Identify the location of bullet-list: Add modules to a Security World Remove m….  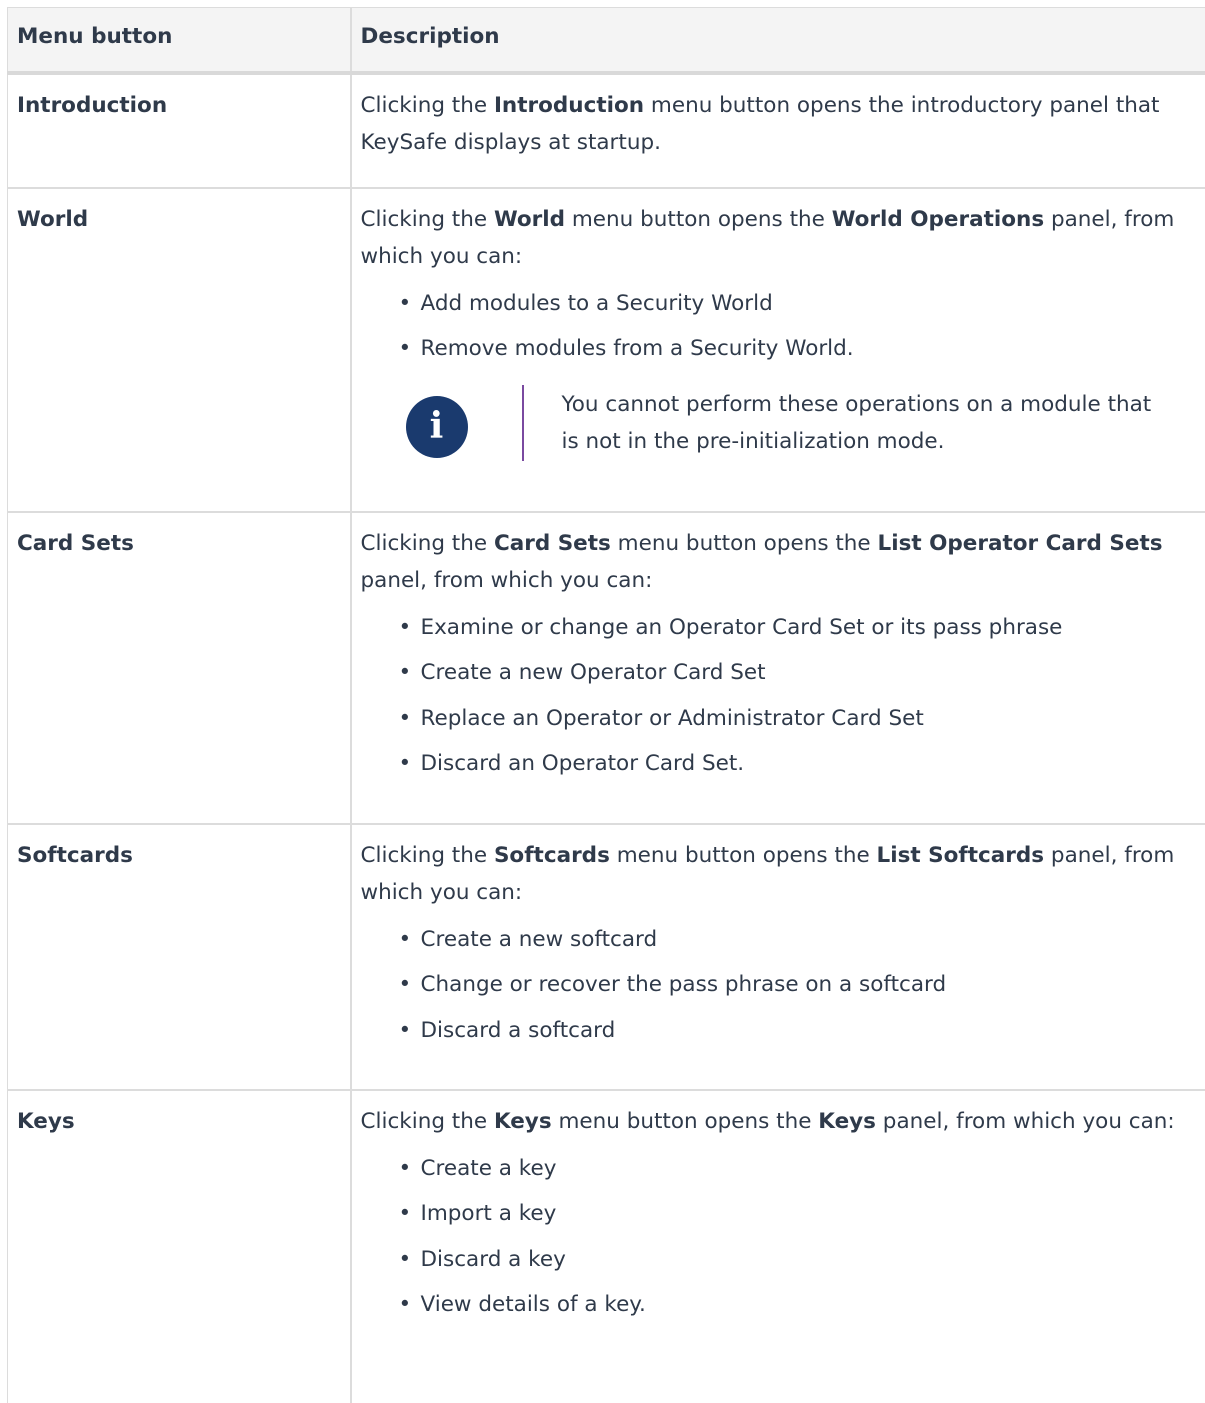
(778, 330).